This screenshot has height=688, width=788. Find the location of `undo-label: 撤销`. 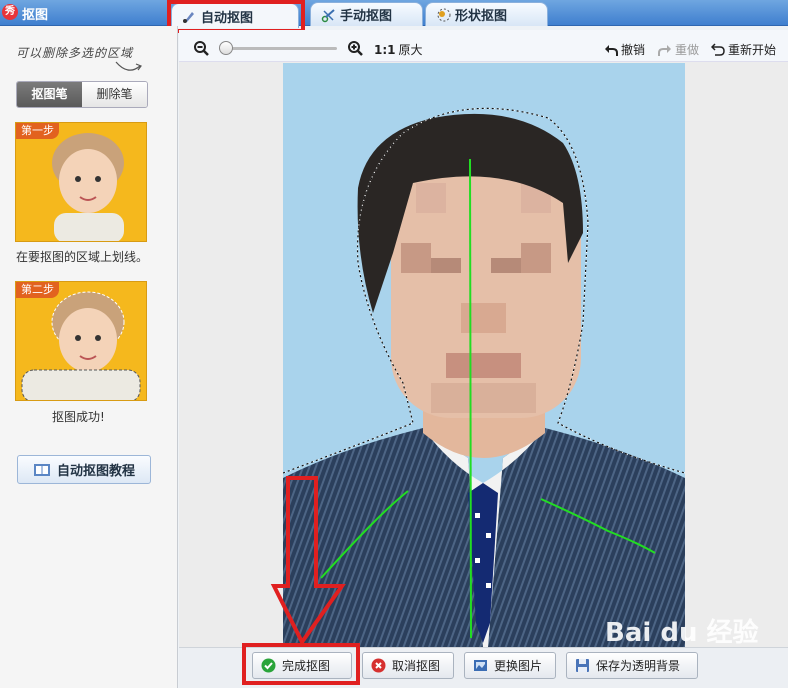

undo-label: 撤销 is located at coordinates (633, 50).